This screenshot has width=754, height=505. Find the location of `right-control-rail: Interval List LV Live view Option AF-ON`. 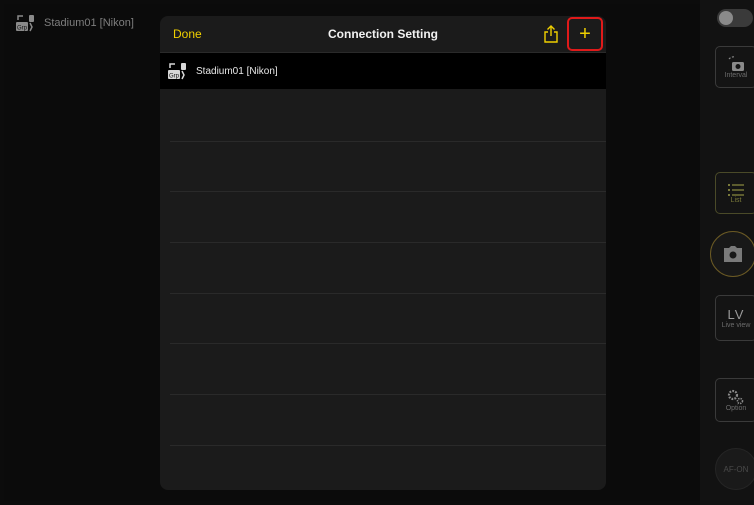

right-control-rail: Interval List LV Live view Option AF-ON is located at coordinates (727, 252).